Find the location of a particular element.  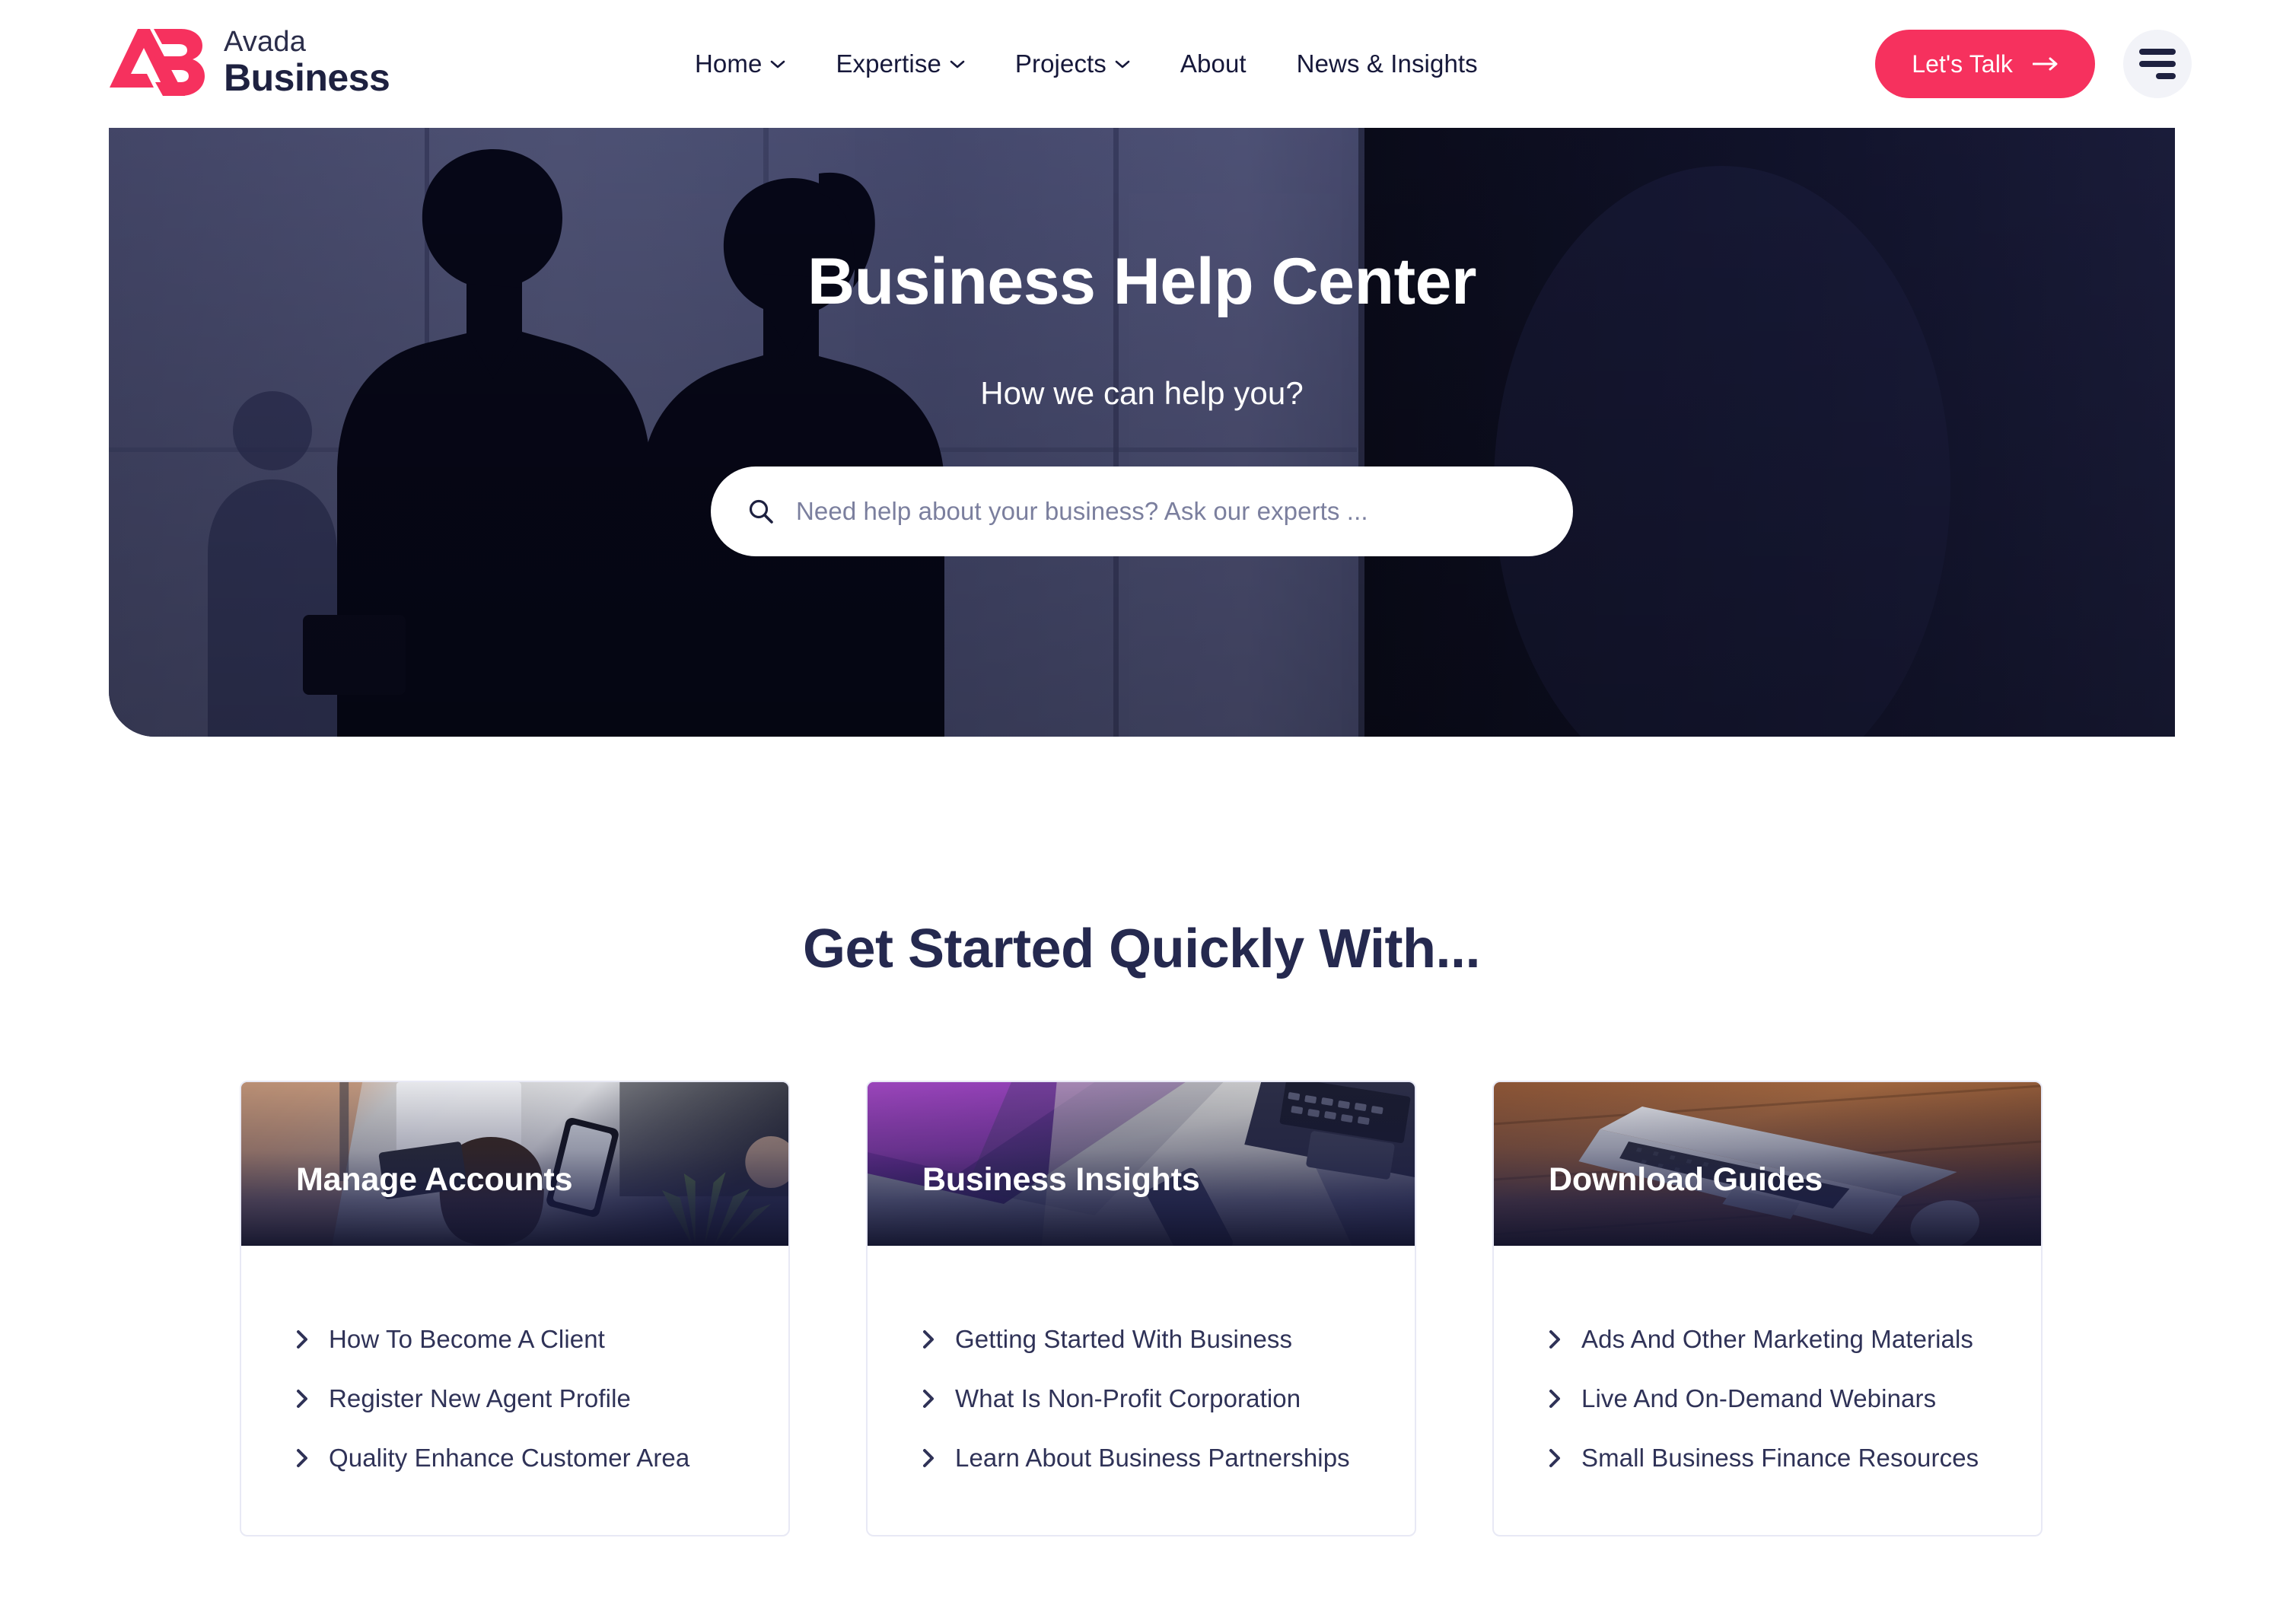

card-link: How To Become A Client is located at coordinates (514, 1339).